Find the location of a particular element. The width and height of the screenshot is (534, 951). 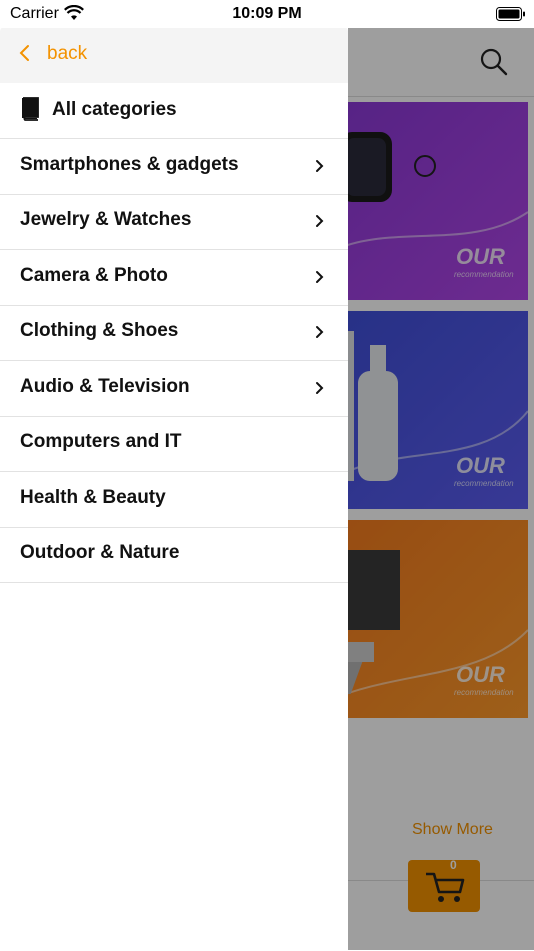

category-label: Audio & Television is located at coordinates (105, 386).